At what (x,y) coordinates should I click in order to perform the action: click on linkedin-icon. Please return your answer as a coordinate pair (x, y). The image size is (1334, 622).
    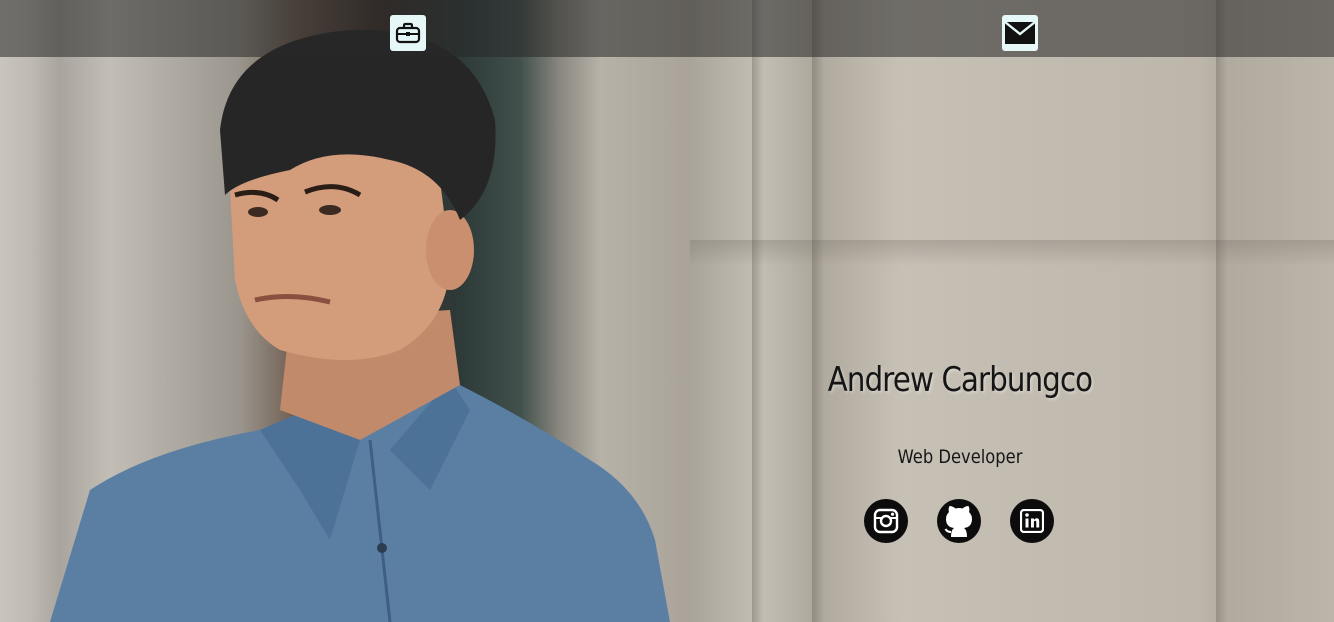
    Looking at the image, I should click on (1032, 521).